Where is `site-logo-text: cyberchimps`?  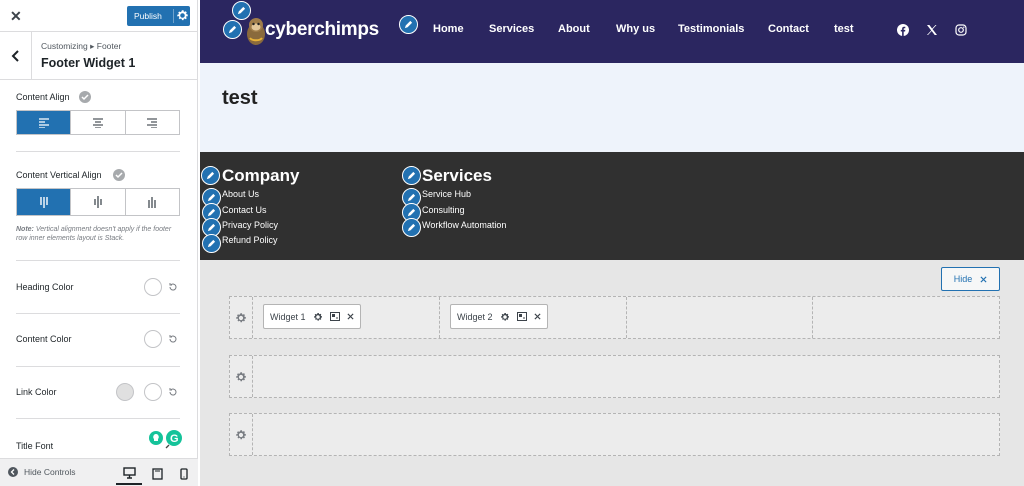
site-logo-text: cyberchimps is located at coordinates (322, 30).